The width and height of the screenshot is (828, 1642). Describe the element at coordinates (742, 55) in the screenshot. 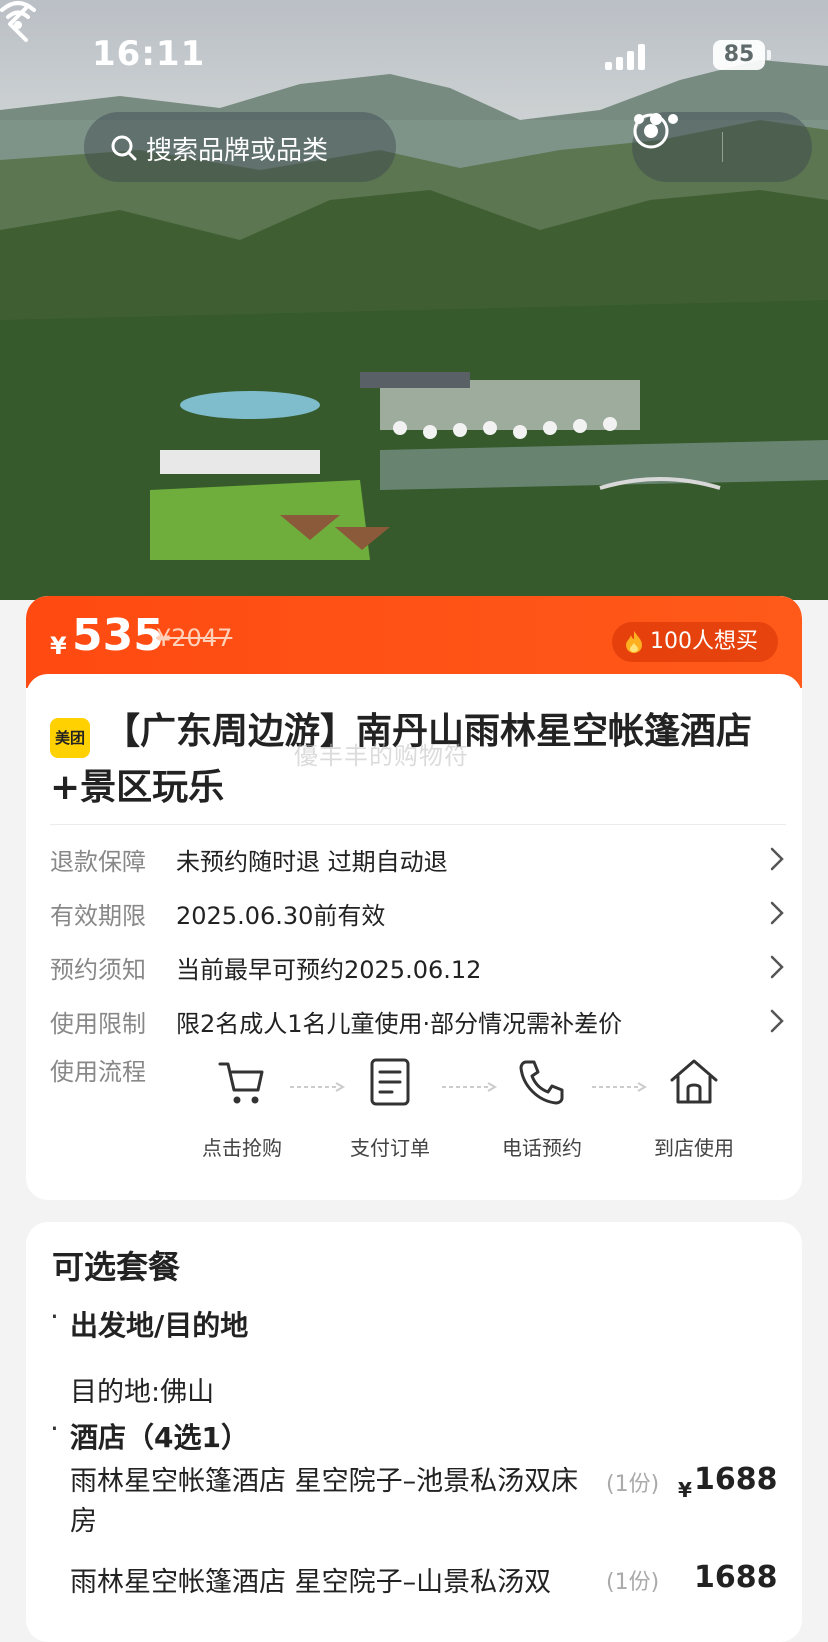

I see `battery-icon: 85` at that location.